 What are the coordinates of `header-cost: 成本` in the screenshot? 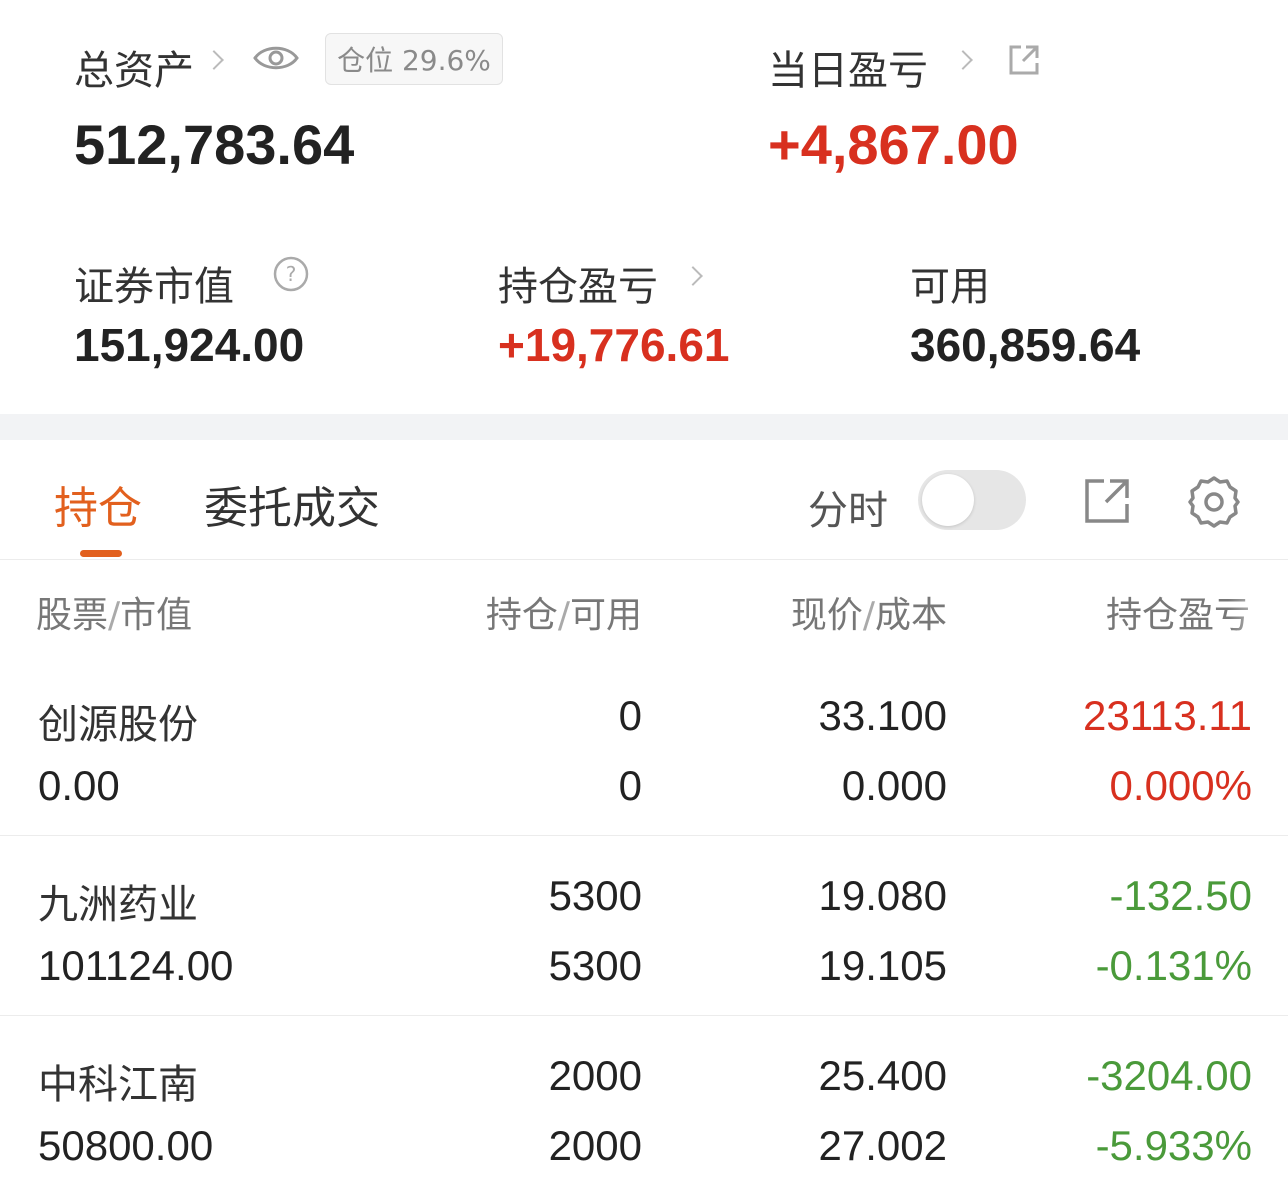 It's located at (910, 615).